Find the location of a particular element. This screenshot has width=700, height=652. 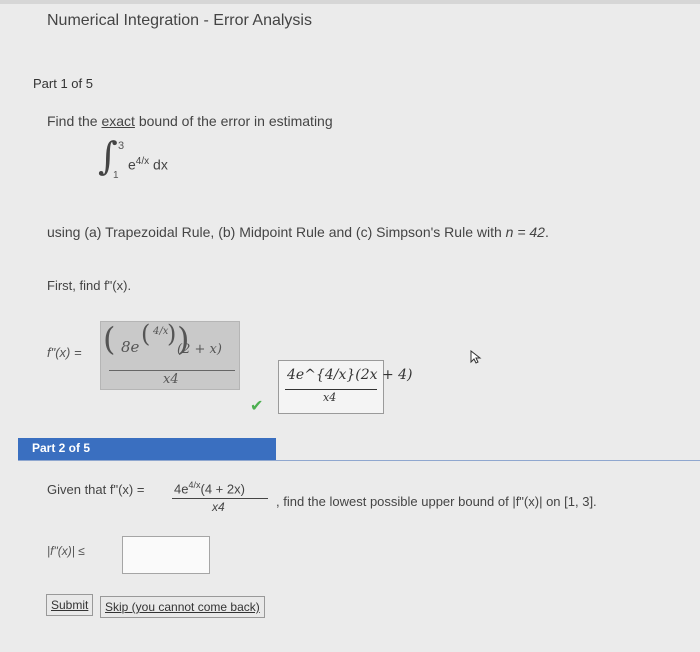

given-fraction: 4e4/x(4 + 2x) x4 is located at coordinates (218, 498).